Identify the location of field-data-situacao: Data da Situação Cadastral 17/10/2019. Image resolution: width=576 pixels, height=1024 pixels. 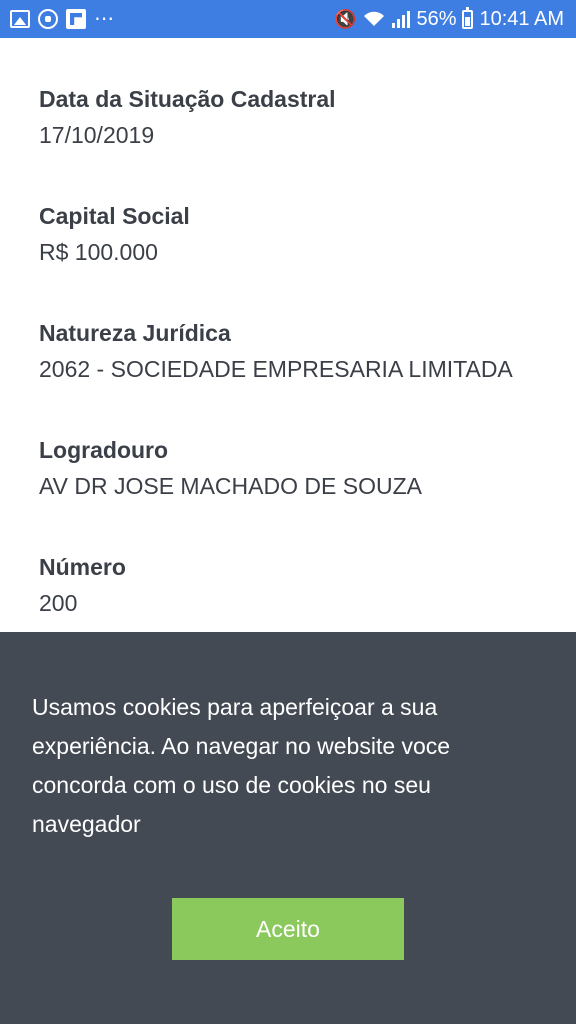
(289, 118).